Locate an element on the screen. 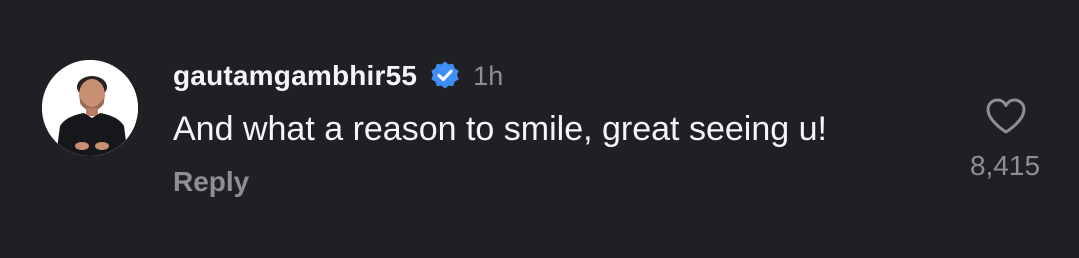  profile-photo is located at coordinates (90, 108).